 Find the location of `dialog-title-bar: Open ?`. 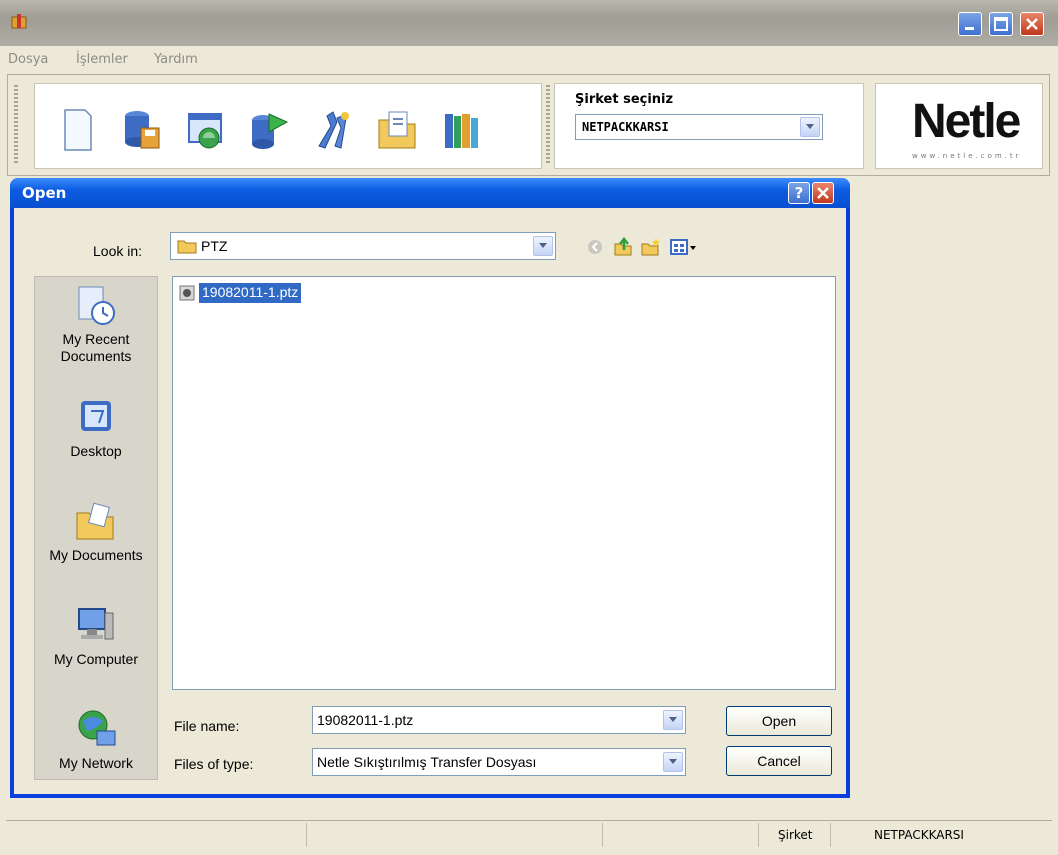

dialog-title-bar: Open ? is located at coordinates (430, 193).